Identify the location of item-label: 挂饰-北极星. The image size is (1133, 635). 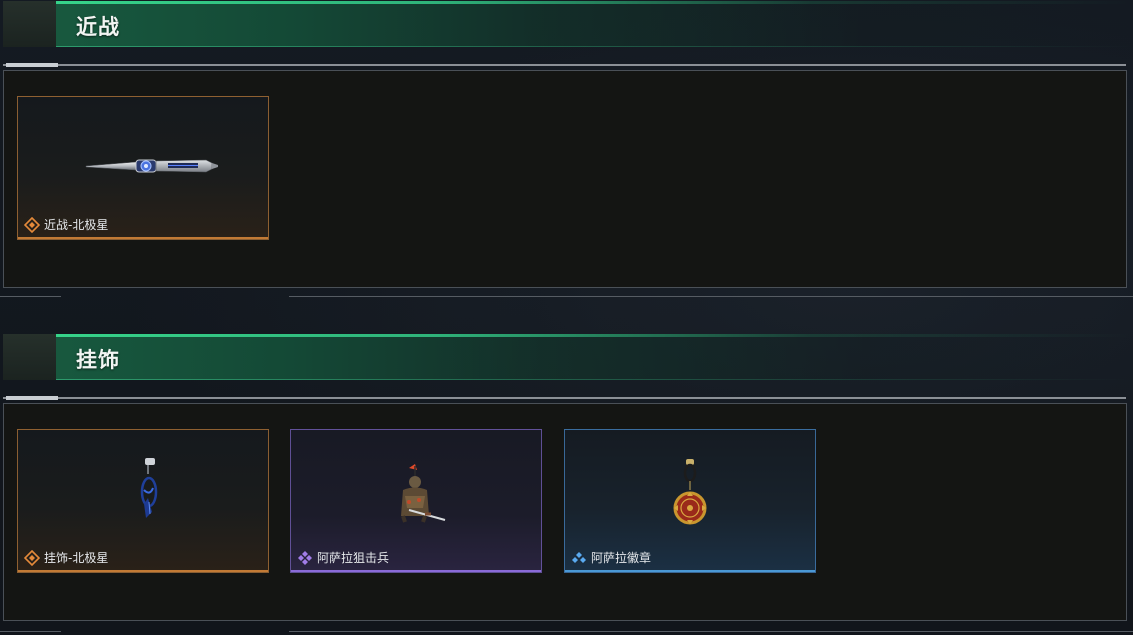
(66, 557).